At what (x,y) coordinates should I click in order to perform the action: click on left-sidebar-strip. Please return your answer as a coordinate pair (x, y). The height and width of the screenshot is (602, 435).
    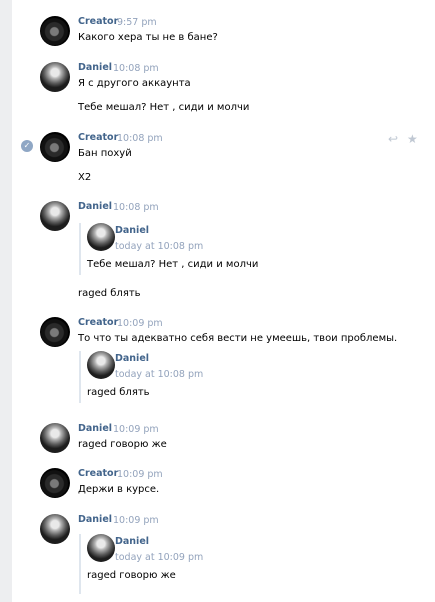
    Looking at the image, I should click on (6, 301).